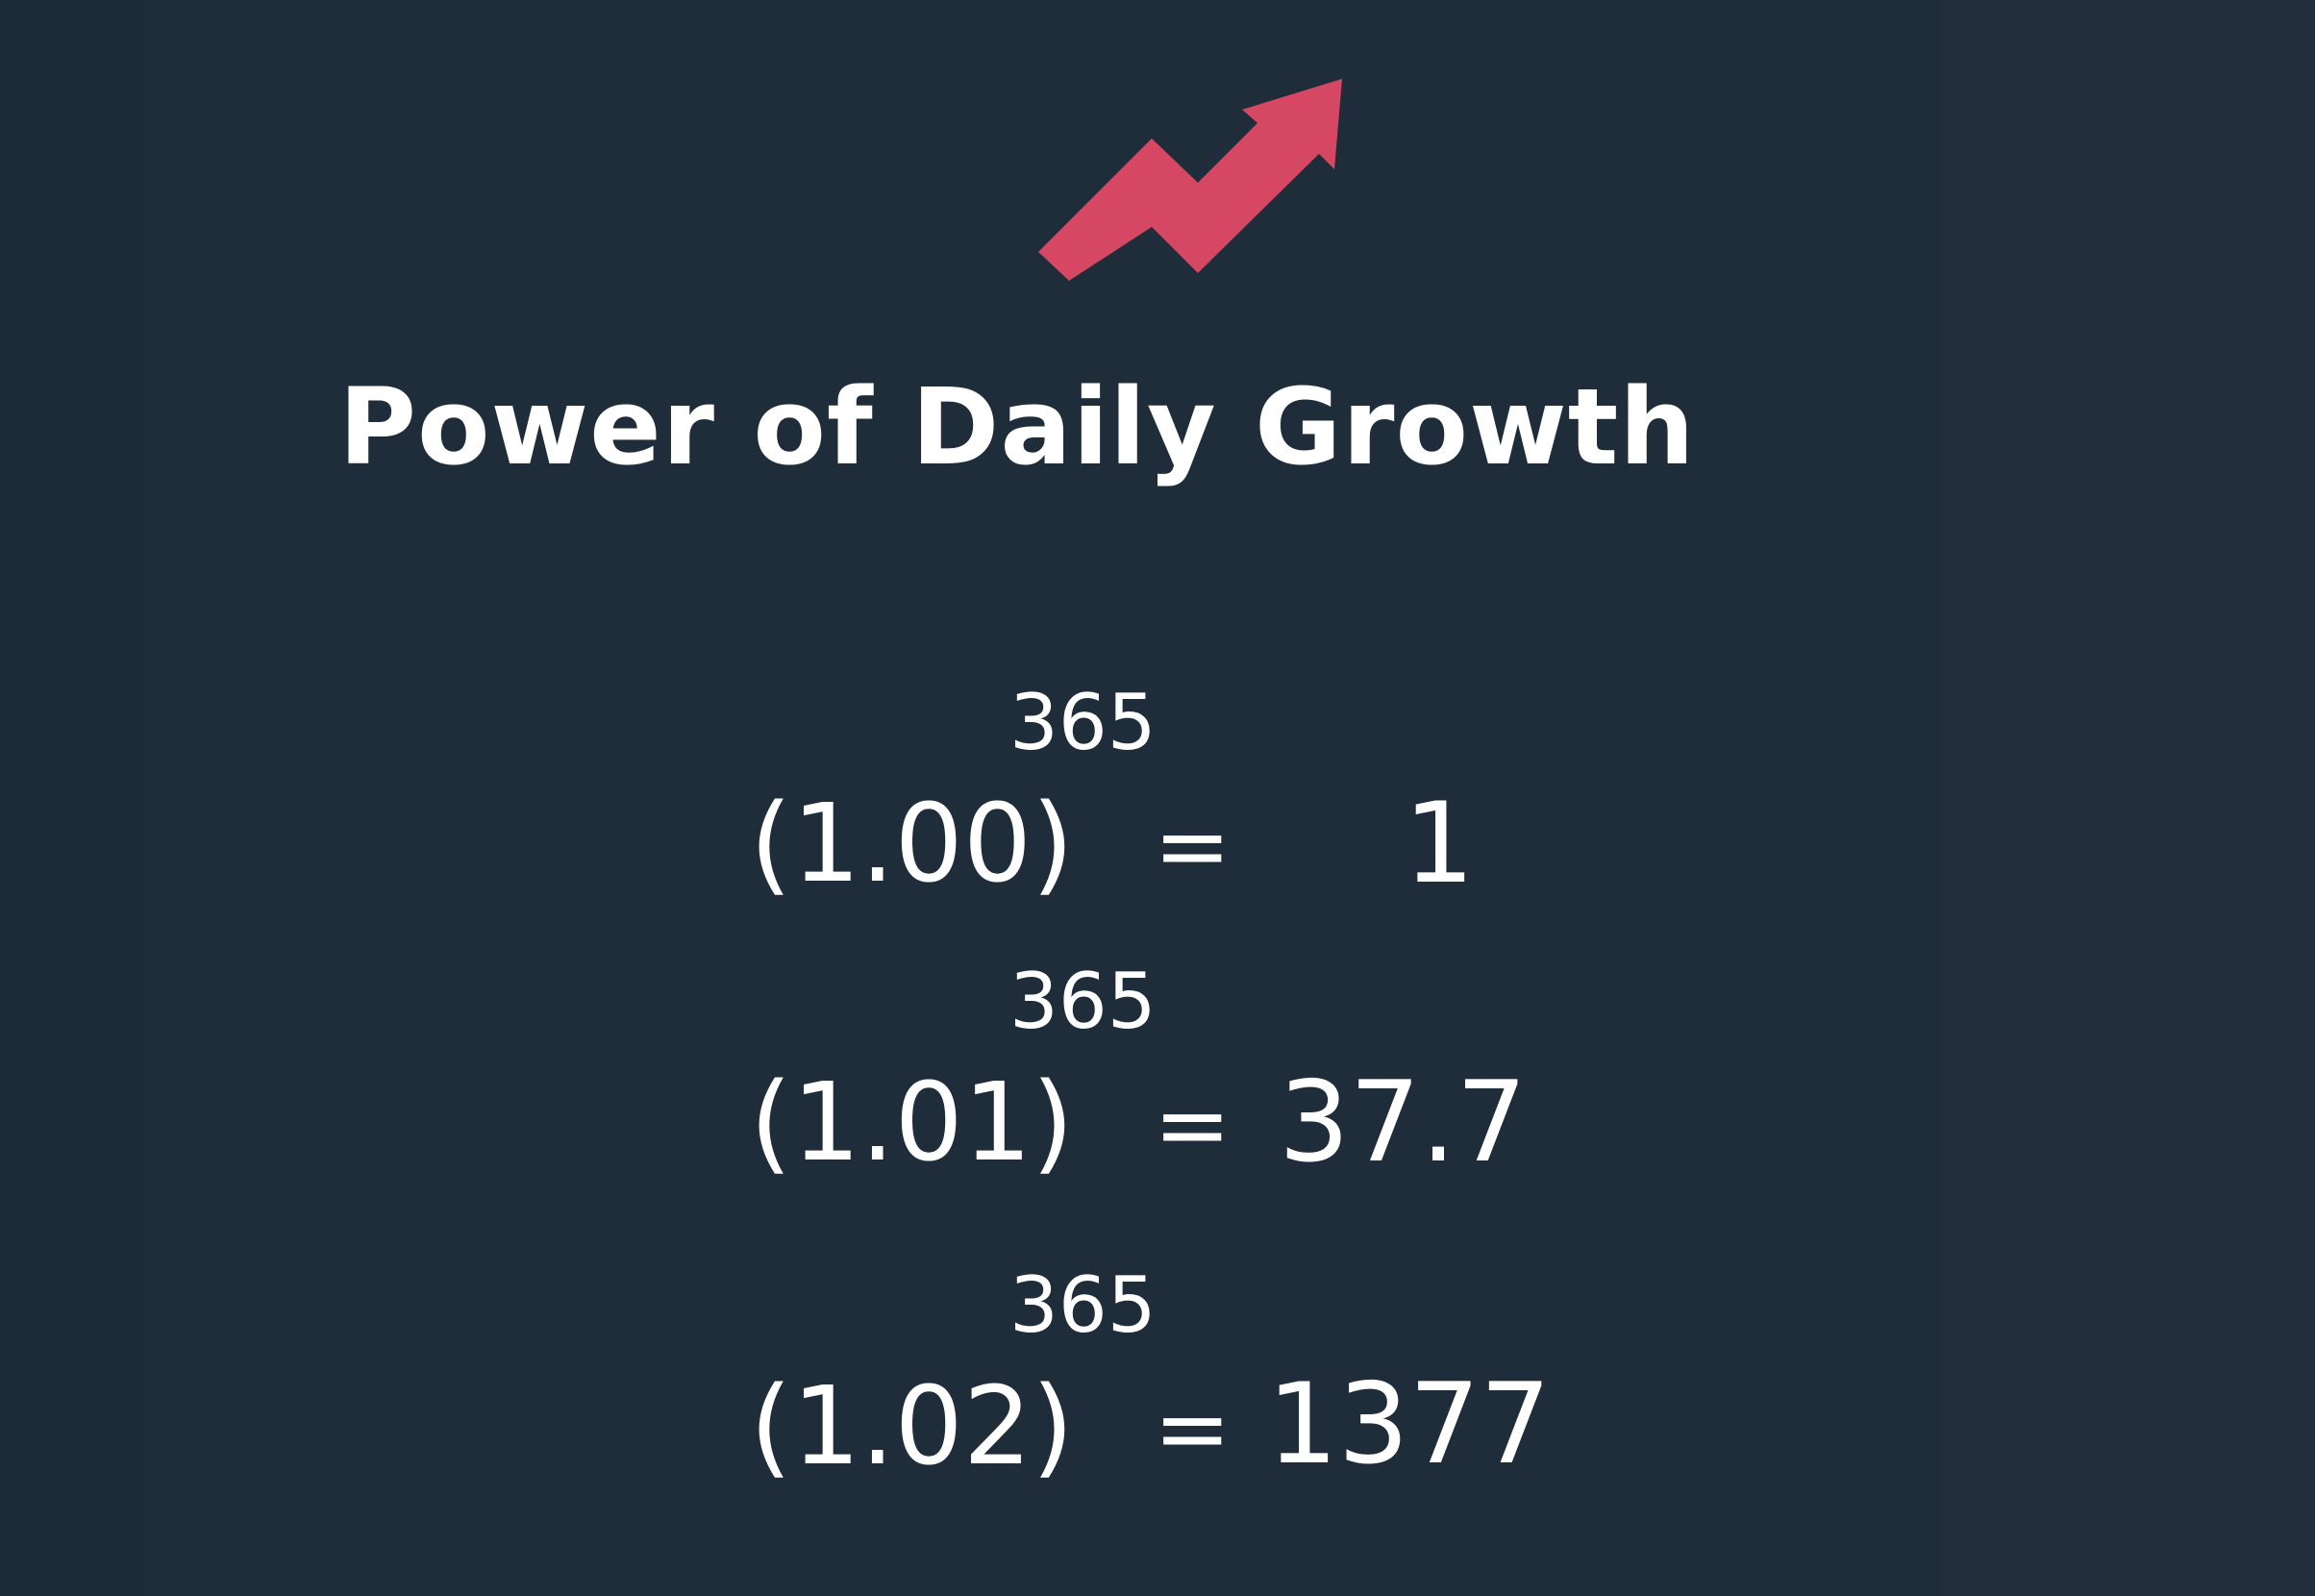  Describe the element at coordinates (1403, 1122) in the screenshot. I see `equation-result: 37.7` at that location.